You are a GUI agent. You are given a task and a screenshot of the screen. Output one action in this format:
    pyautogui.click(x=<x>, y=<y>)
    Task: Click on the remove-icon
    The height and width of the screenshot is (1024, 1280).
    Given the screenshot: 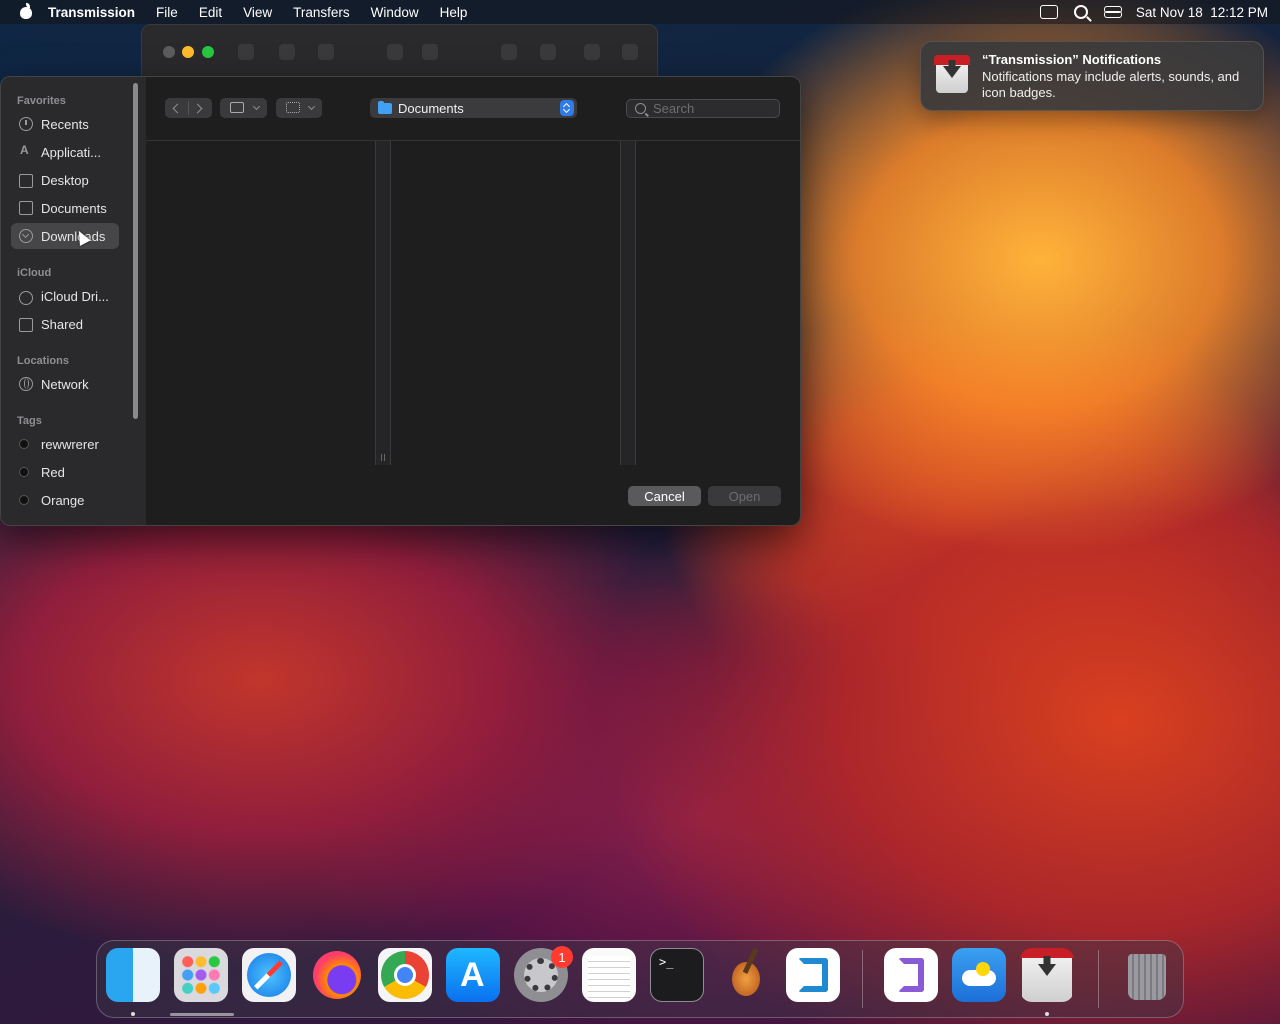 What is the action you would take?
    pyautogui.click(x=326, y=52)
    